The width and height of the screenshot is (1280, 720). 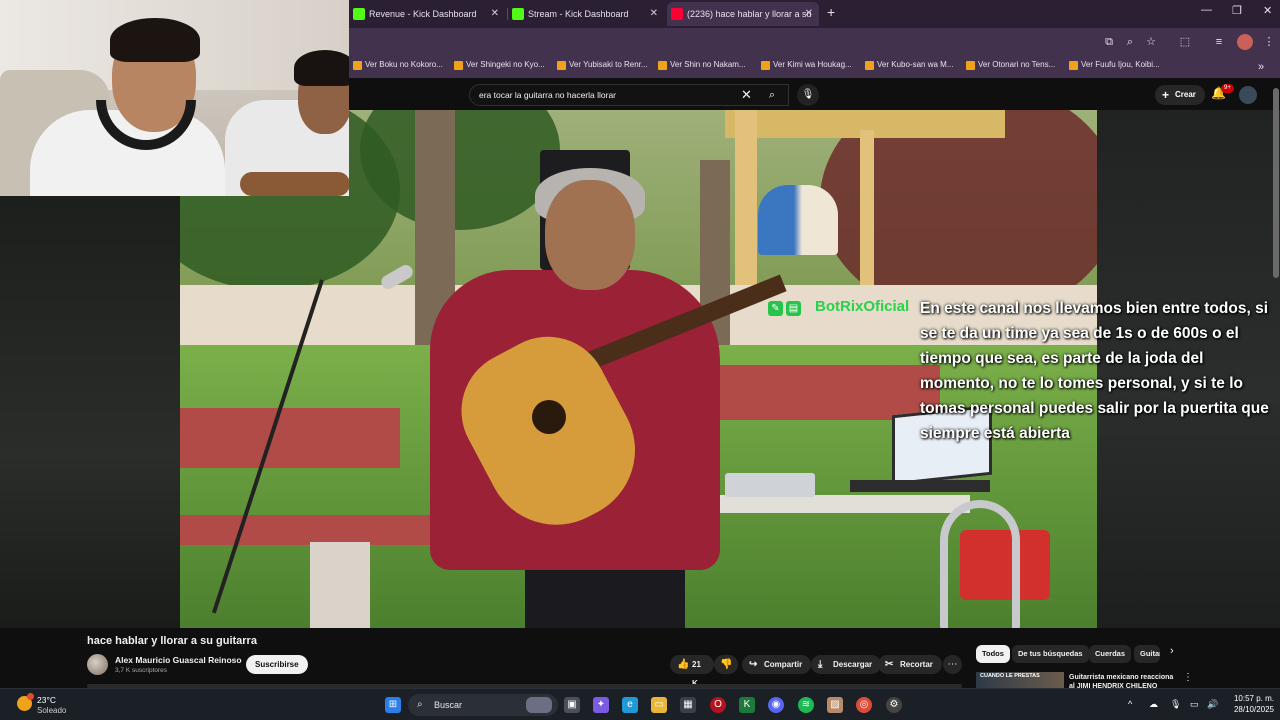 What do you see at coordinates (1147, 654) in the screenshot?
I see `chip-guitarra: Guitarra` at bounding box center [1147, 654].